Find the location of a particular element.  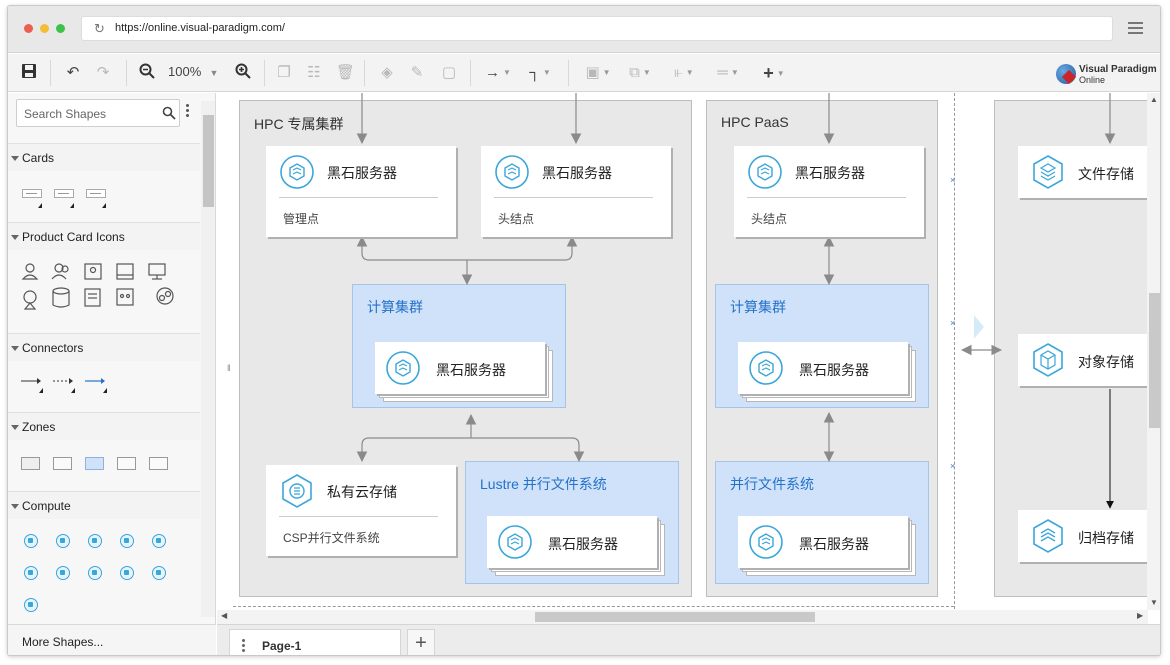

card-archive-storage: 归档存储 is located at coordinates (1085, 536).